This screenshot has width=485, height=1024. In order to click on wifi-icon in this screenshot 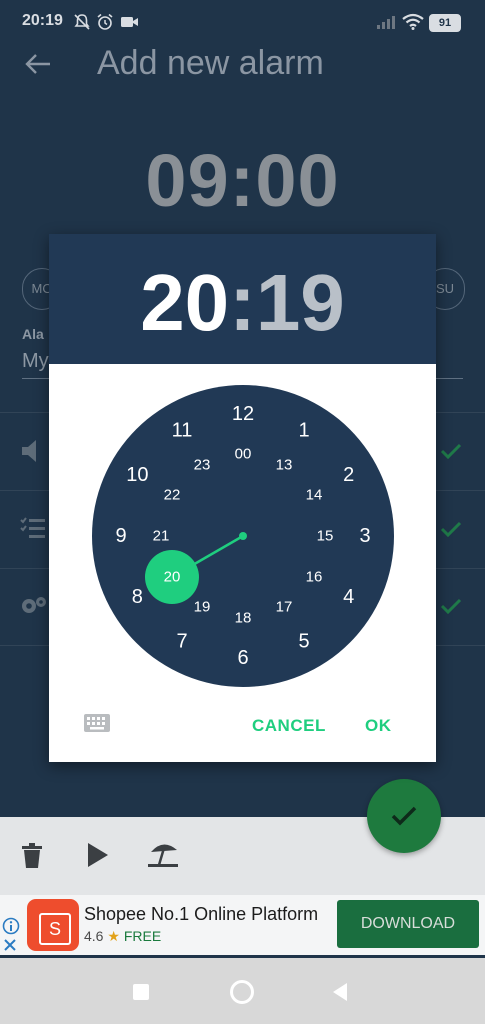, I will do `click(413, 21)`.